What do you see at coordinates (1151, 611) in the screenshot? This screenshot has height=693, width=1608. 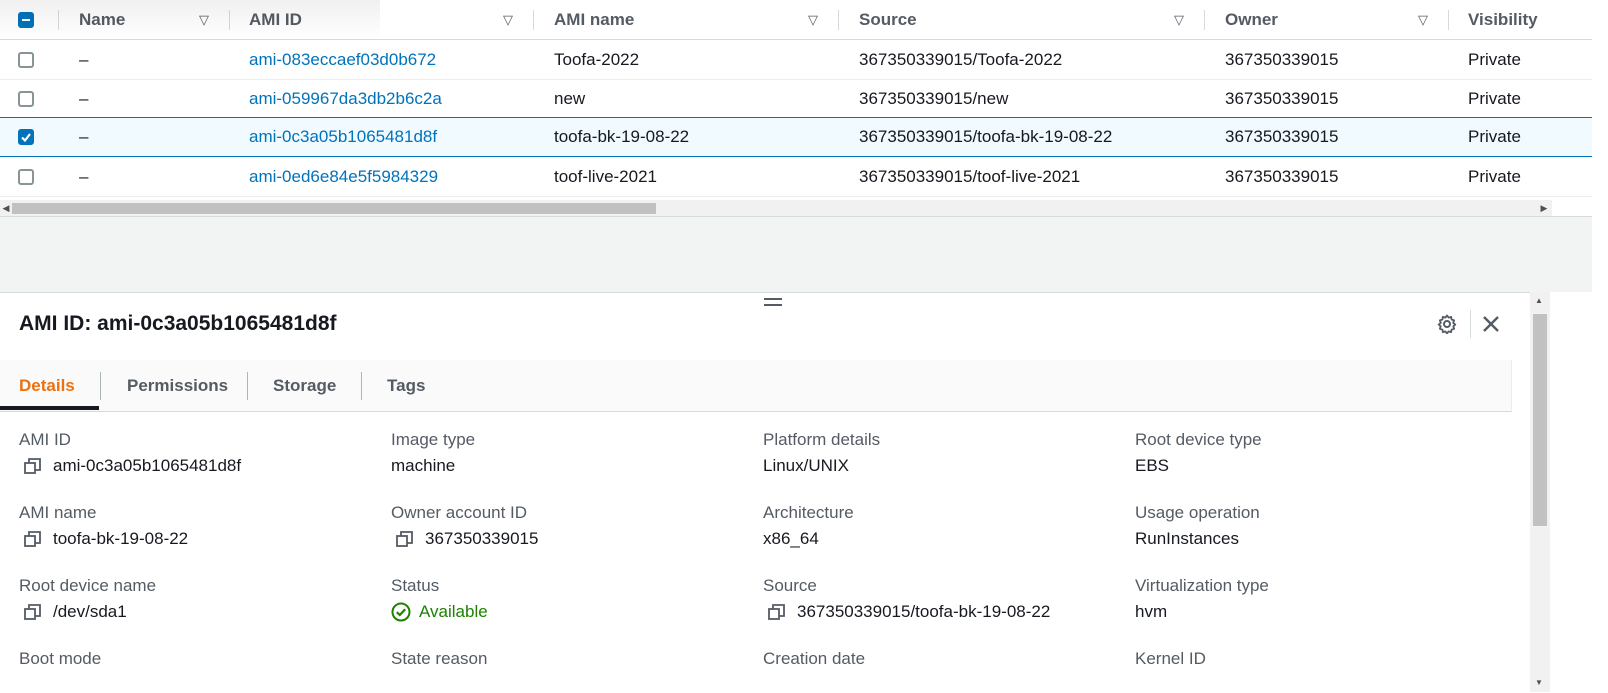 I see `field-value-virtualization-type: hvm` at bounding box center [1151, 611].